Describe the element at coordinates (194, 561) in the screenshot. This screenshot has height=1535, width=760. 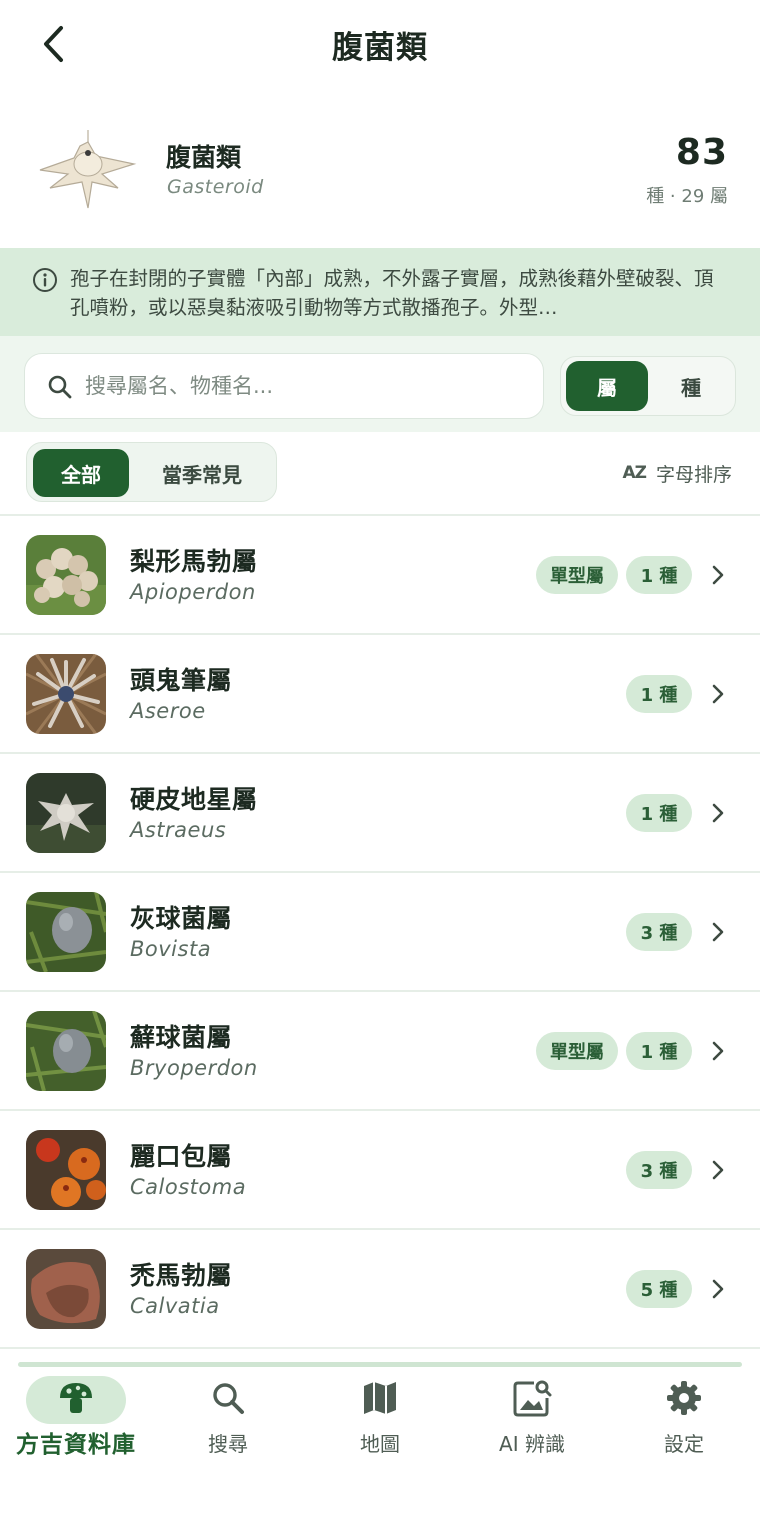
I see `genus-name: 梨形馬勃屬` at that location.